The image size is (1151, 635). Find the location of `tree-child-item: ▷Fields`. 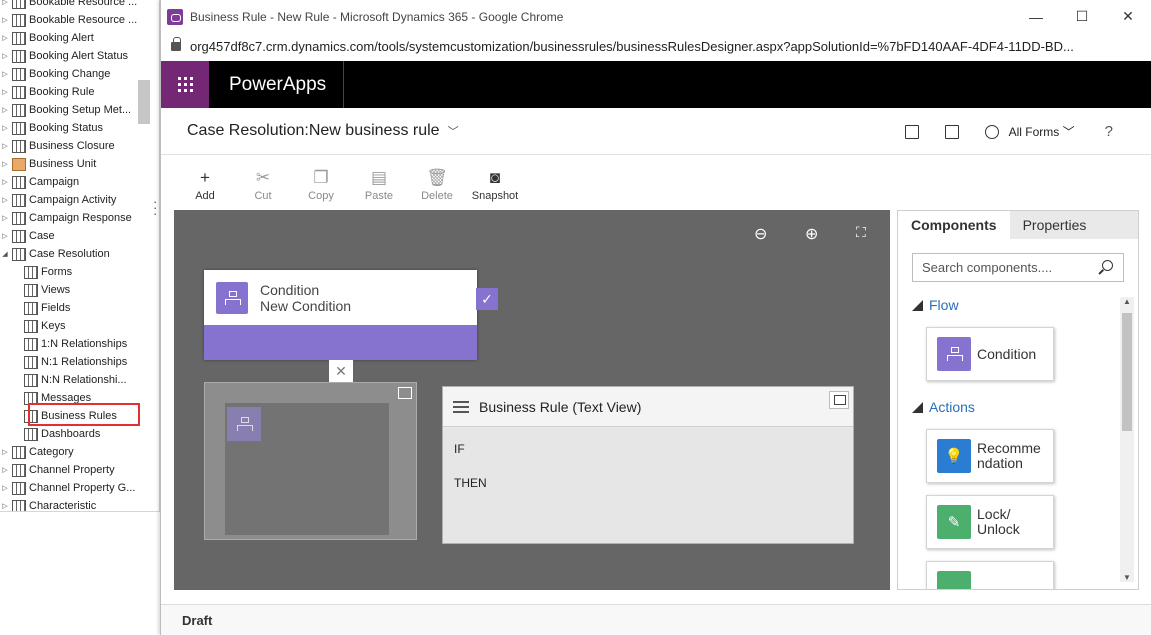

tree-child-item: ▷Fields is located at coordinates (79, 308).